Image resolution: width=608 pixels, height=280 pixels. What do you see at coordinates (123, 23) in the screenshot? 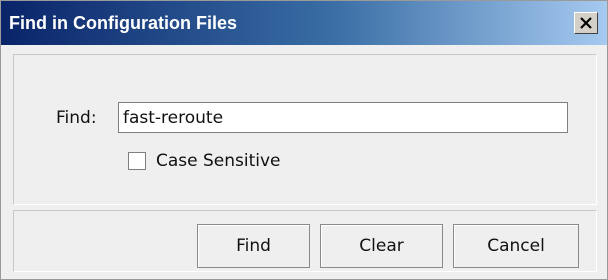
I see `dialog-title: Find in Configuration Files` at bounding box center [123, 23].